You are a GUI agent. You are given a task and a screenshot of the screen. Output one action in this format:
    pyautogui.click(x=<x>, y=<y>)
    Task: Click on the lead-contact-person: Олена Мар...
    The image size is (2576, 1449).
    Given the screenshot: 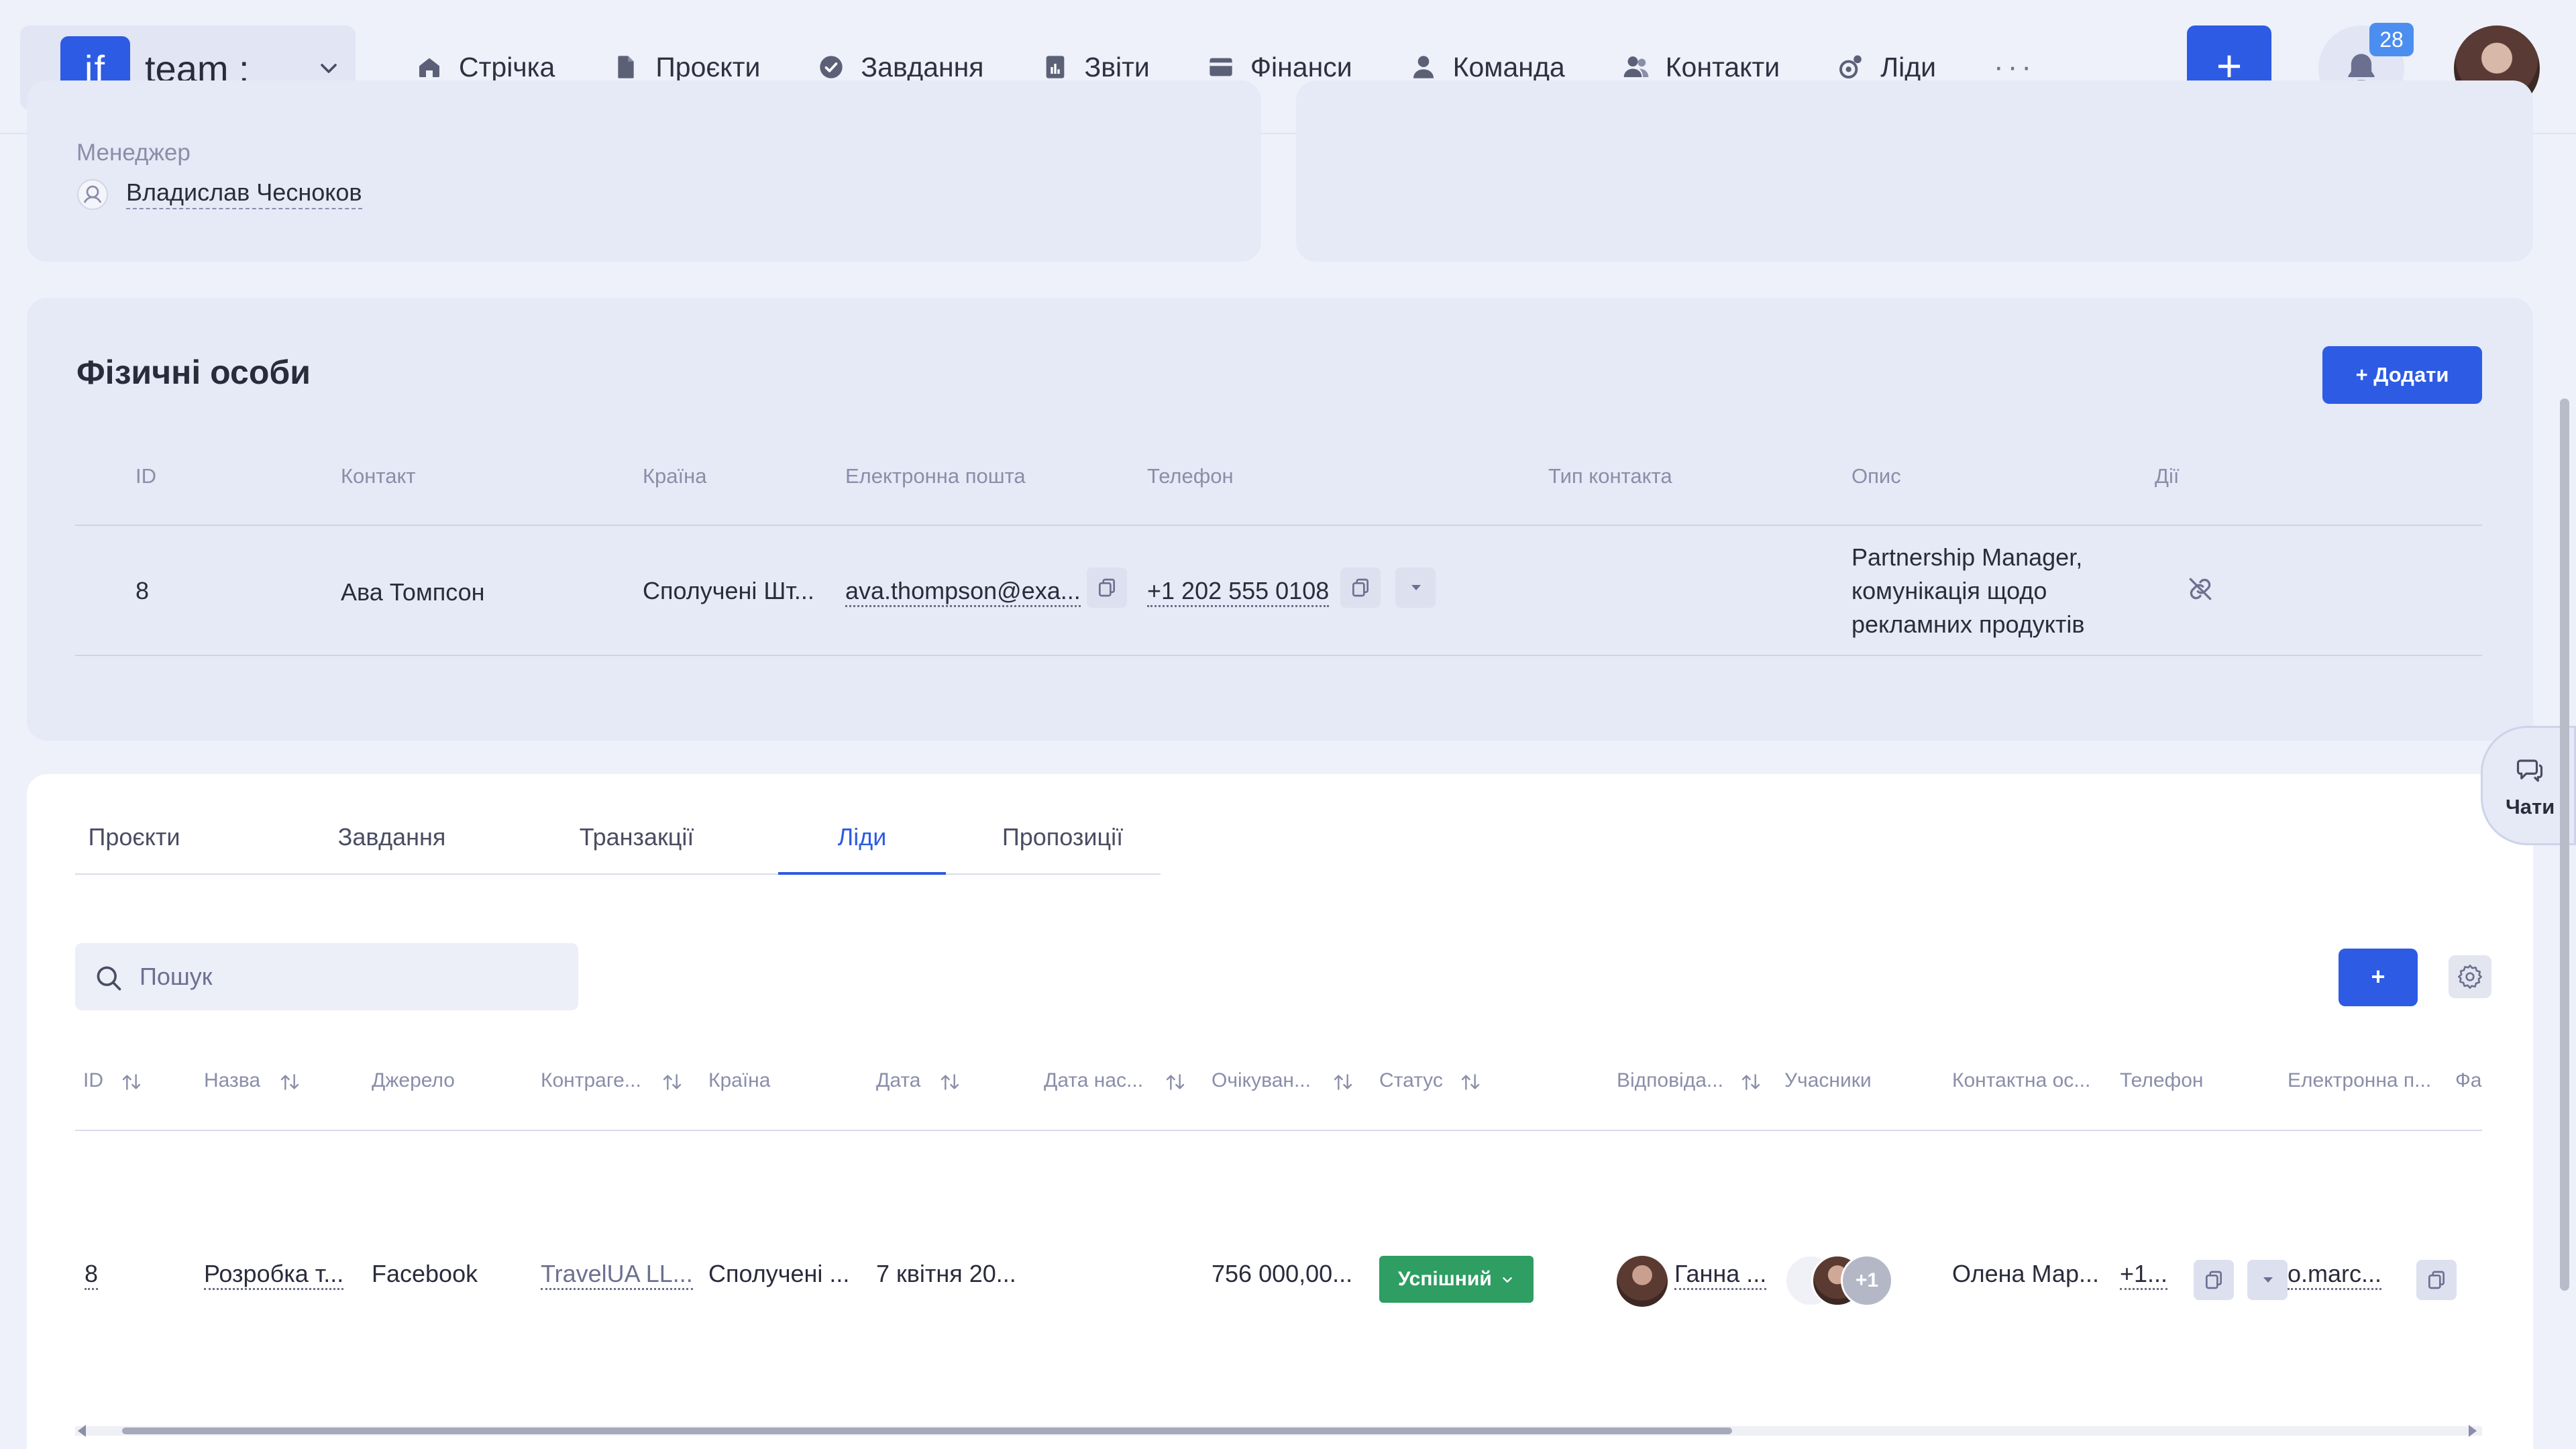 What is the action you would take?
    pyautogui.click(x=2025, y=1273)
    